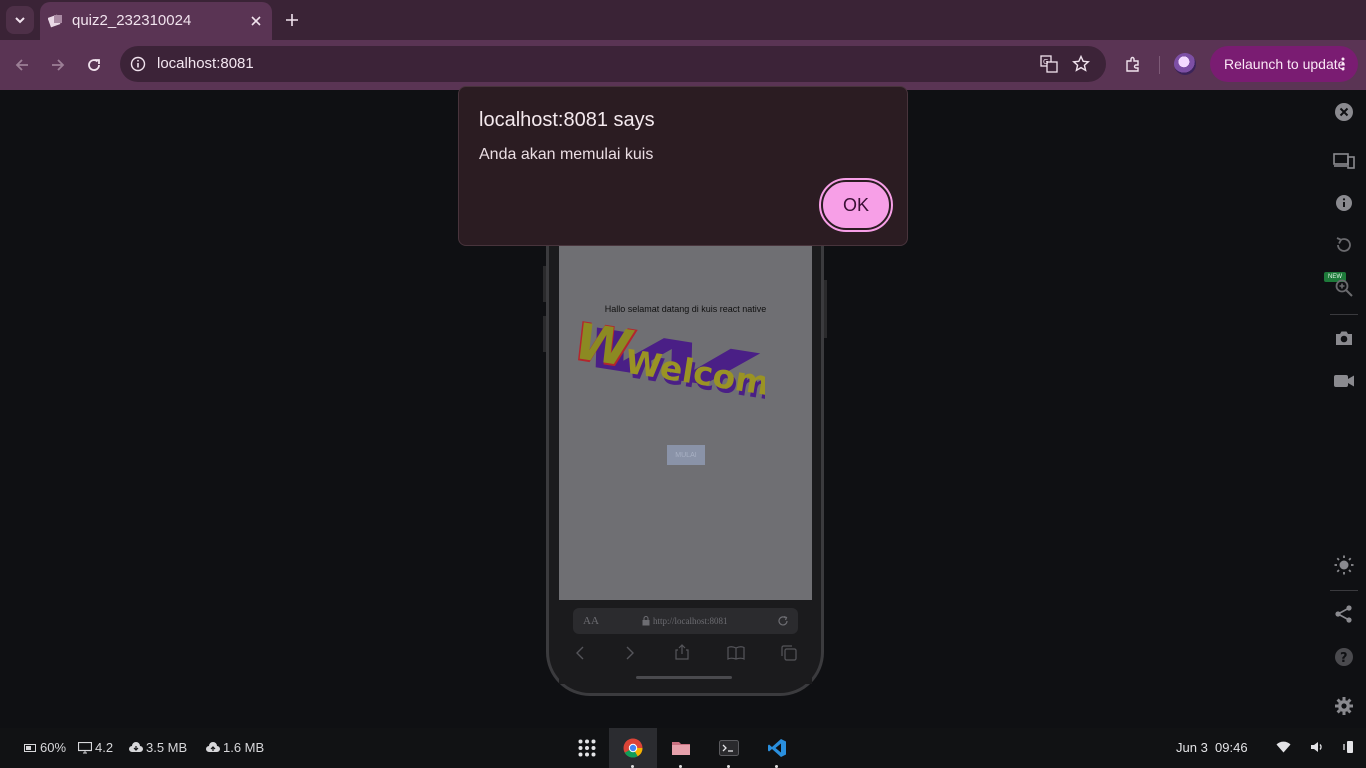 This screenshot has width=1366, height=768. I want to click on url-text: localhost:8081, so click(205, 63).